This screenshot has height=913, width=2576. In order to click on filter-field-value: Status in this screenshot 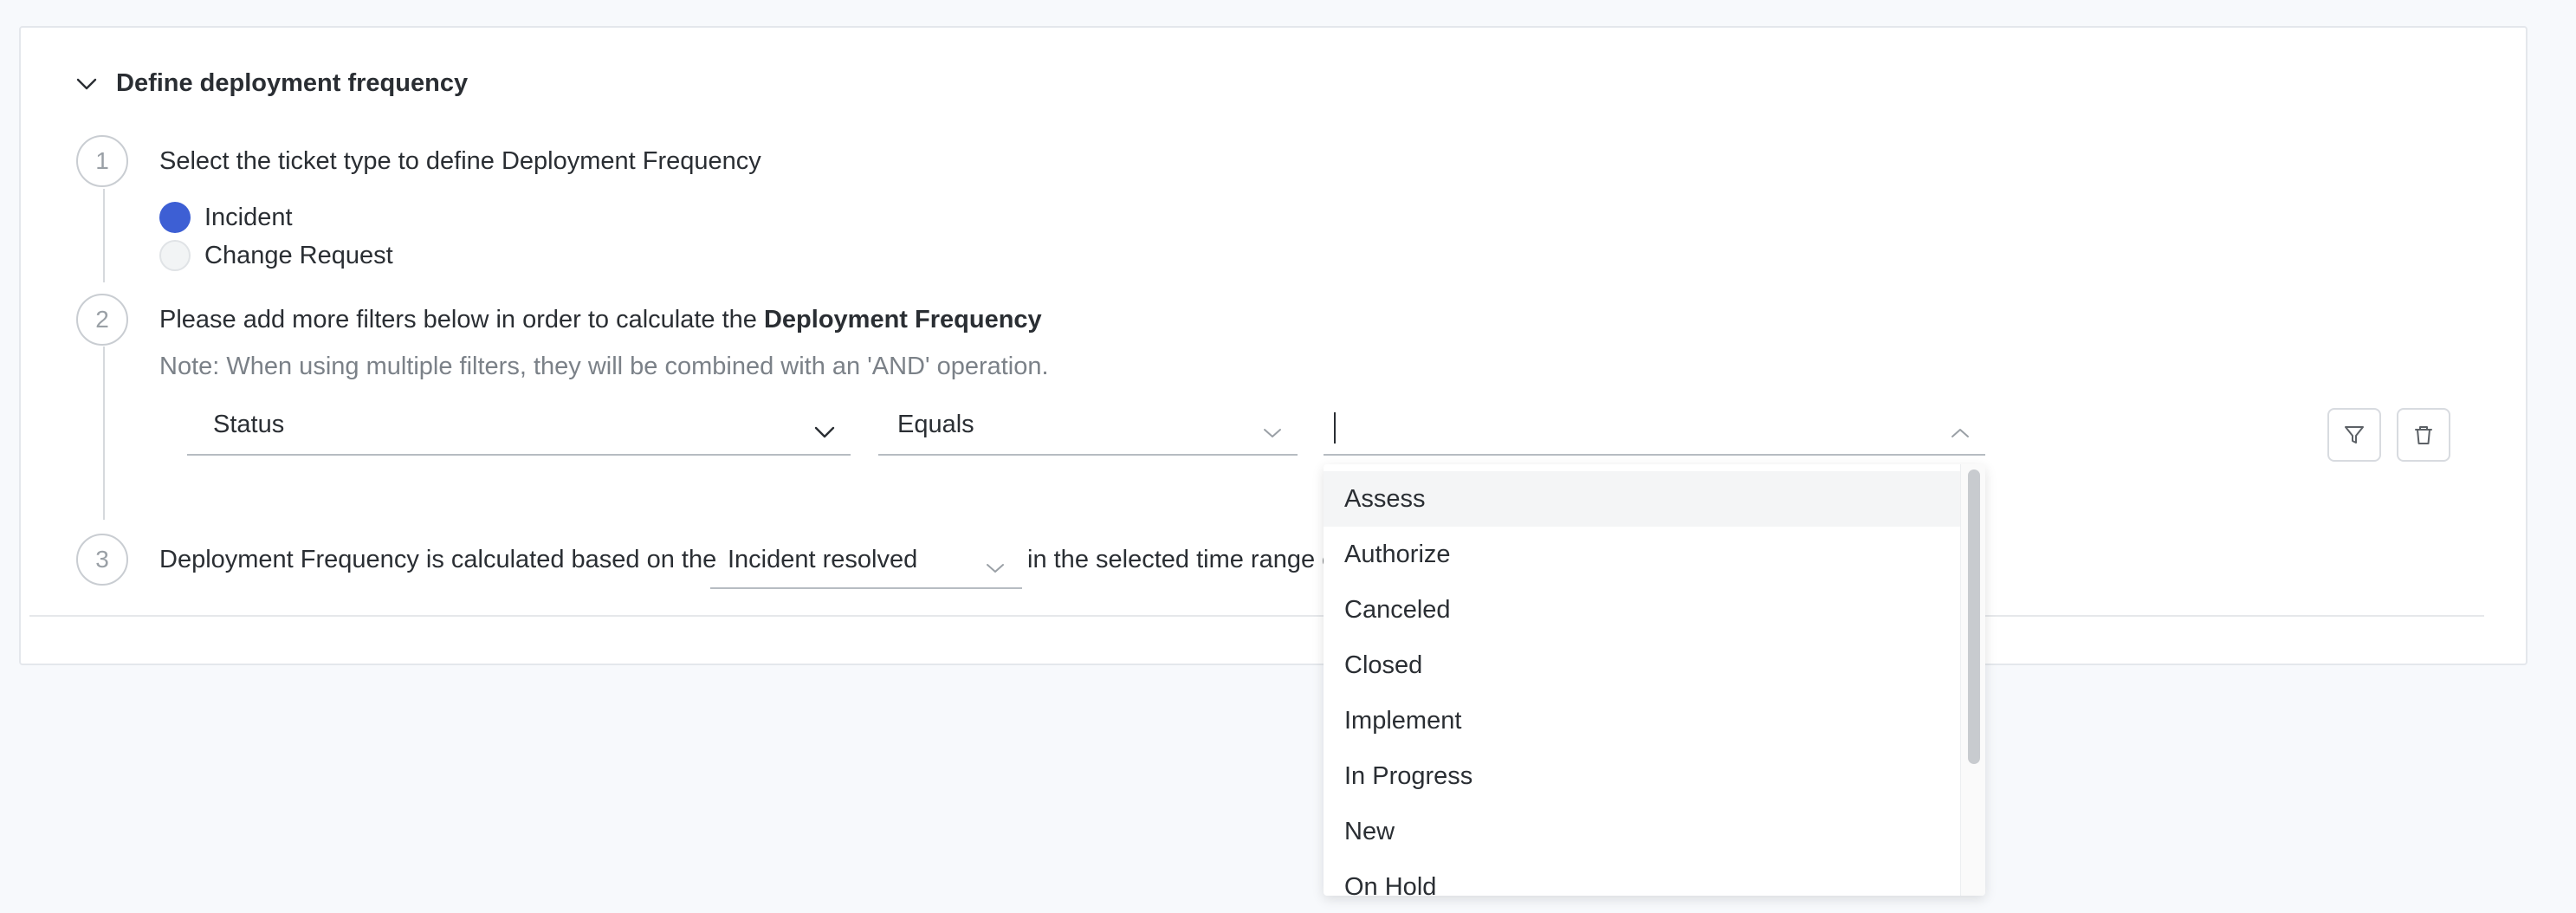, I will do `click(249, 425)`.